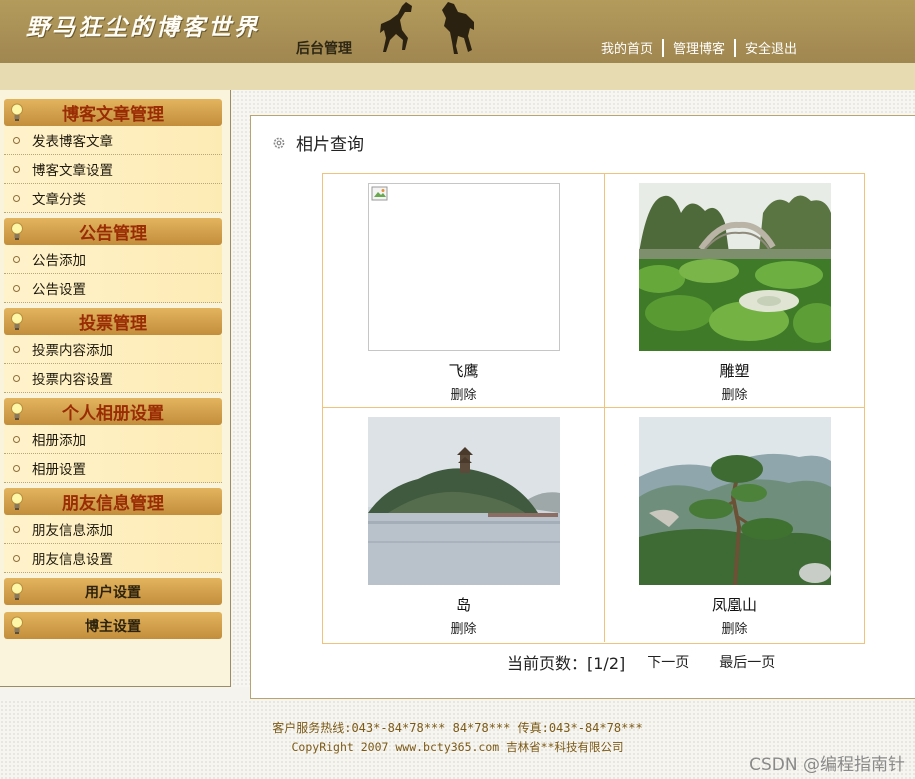  What do you see at coordinates (457, 76) in the screenshot?
I see `header-band` at bounding box center [457, 76].